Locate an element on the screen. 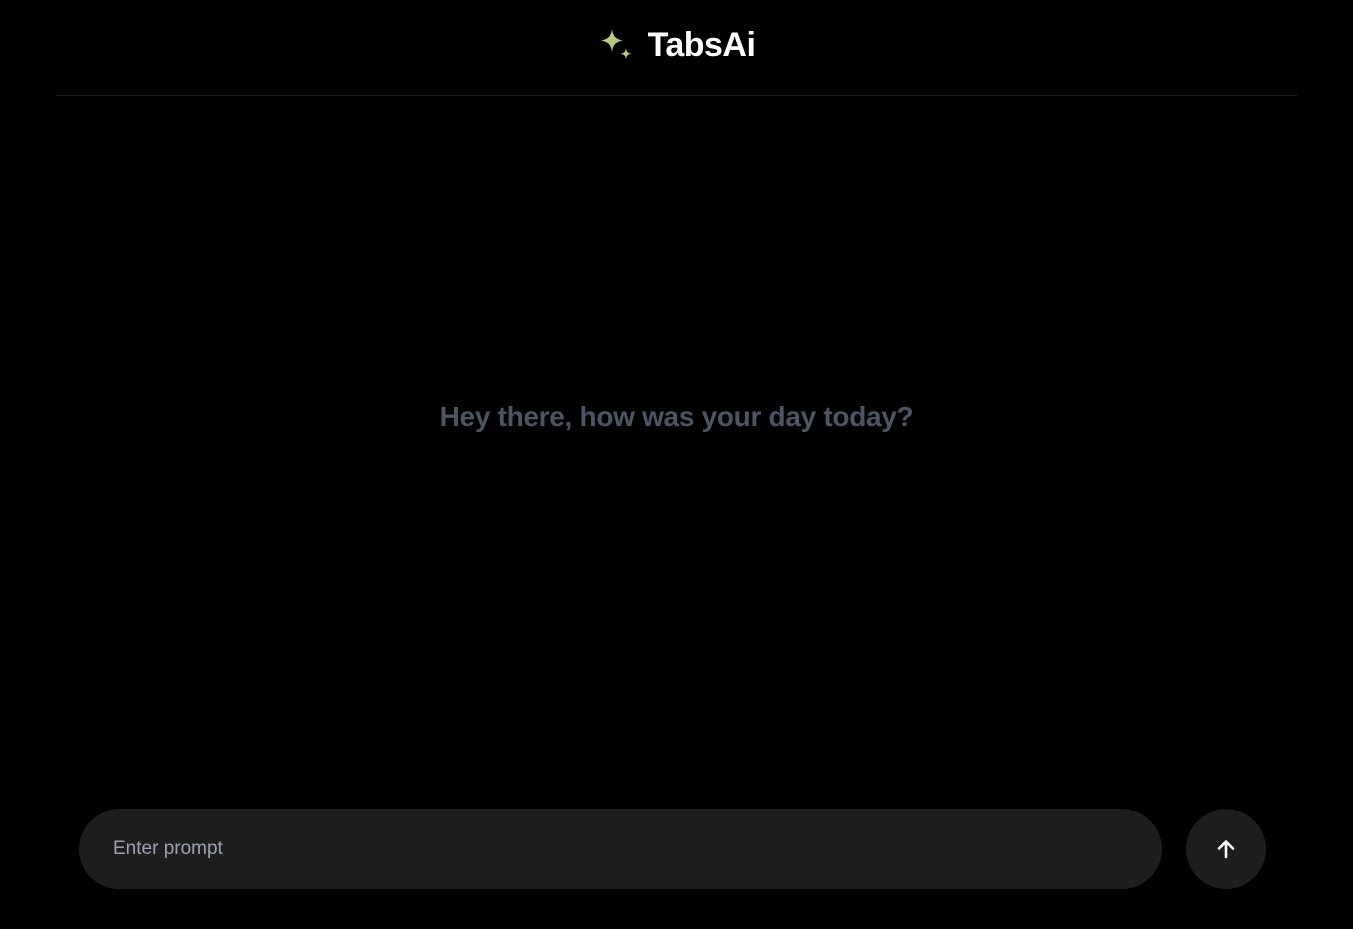 This screenshot has width=1353, height=929. sparkle-icon is located at coordinates (616, 43).